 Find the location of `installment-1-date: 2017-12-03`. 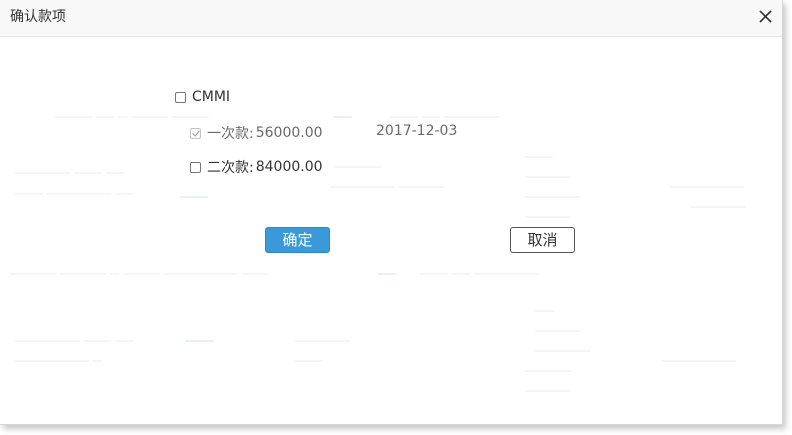

installment-1-date: 2017-12-03 is located at coordinates (417, 131).